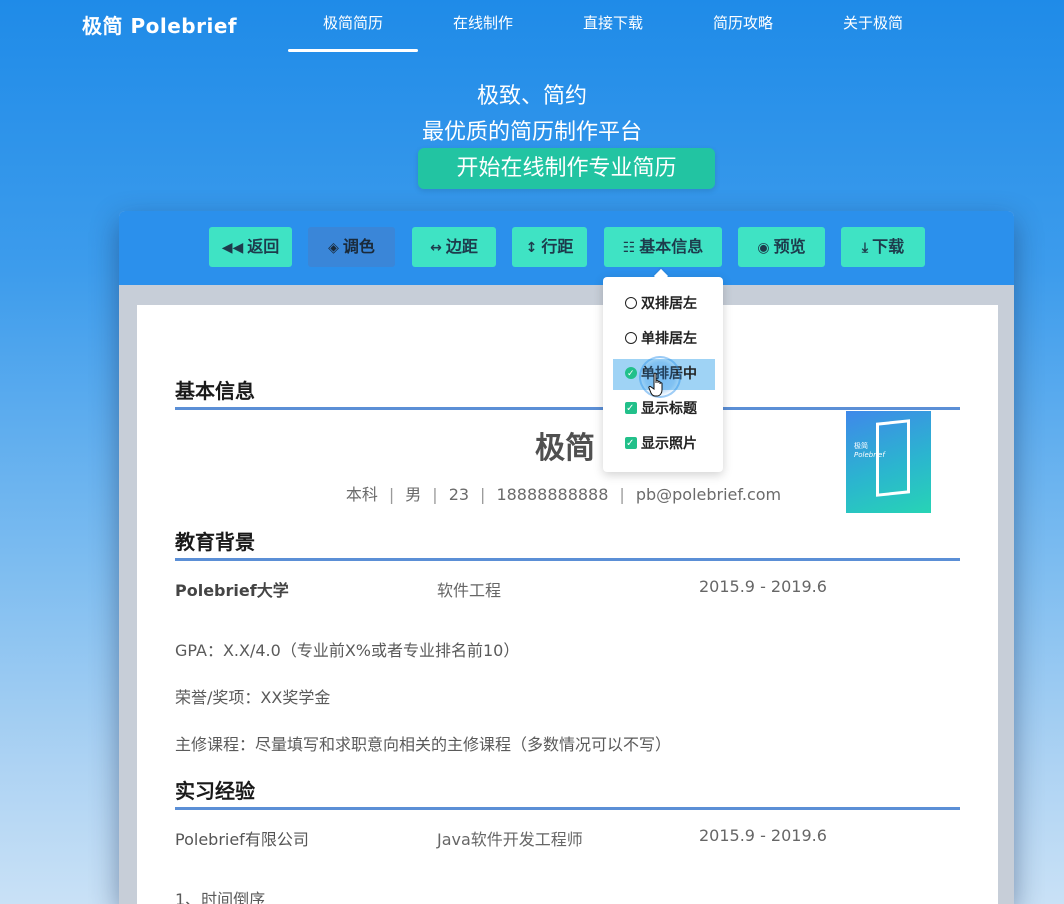 This screenshot has width=1064, height=904. Describe the element at coordinates (763, 586) in the screenshot. I see `edu-period: 2015.9 - 2019.6` at that location.